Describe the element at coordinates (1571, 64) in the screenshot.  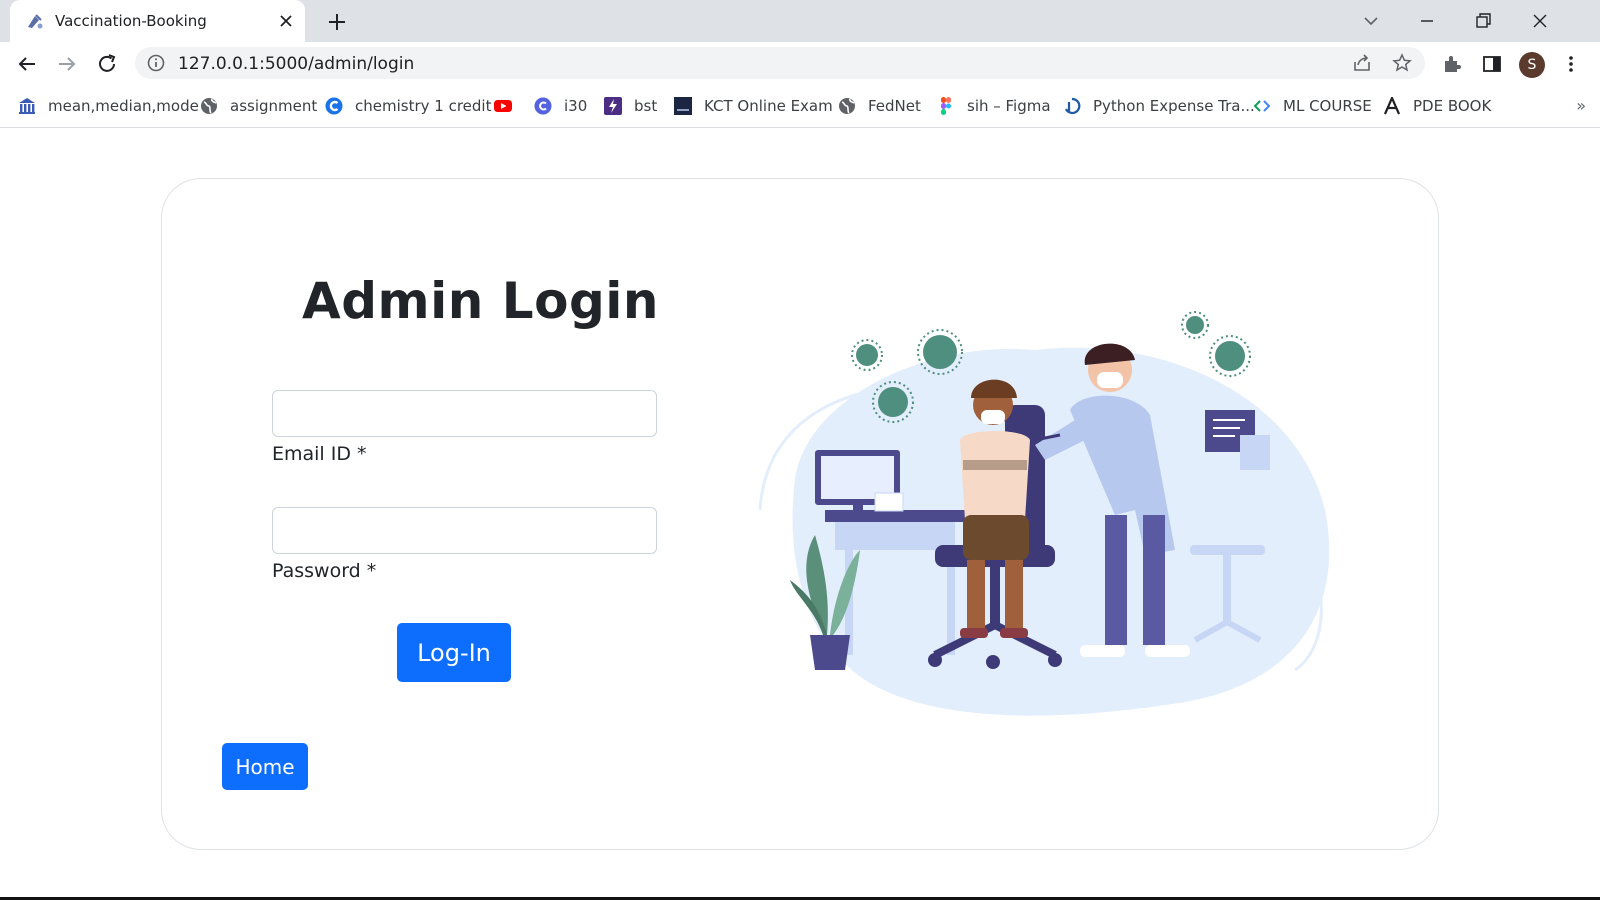
I see `kebab-menu-icon` at that location.